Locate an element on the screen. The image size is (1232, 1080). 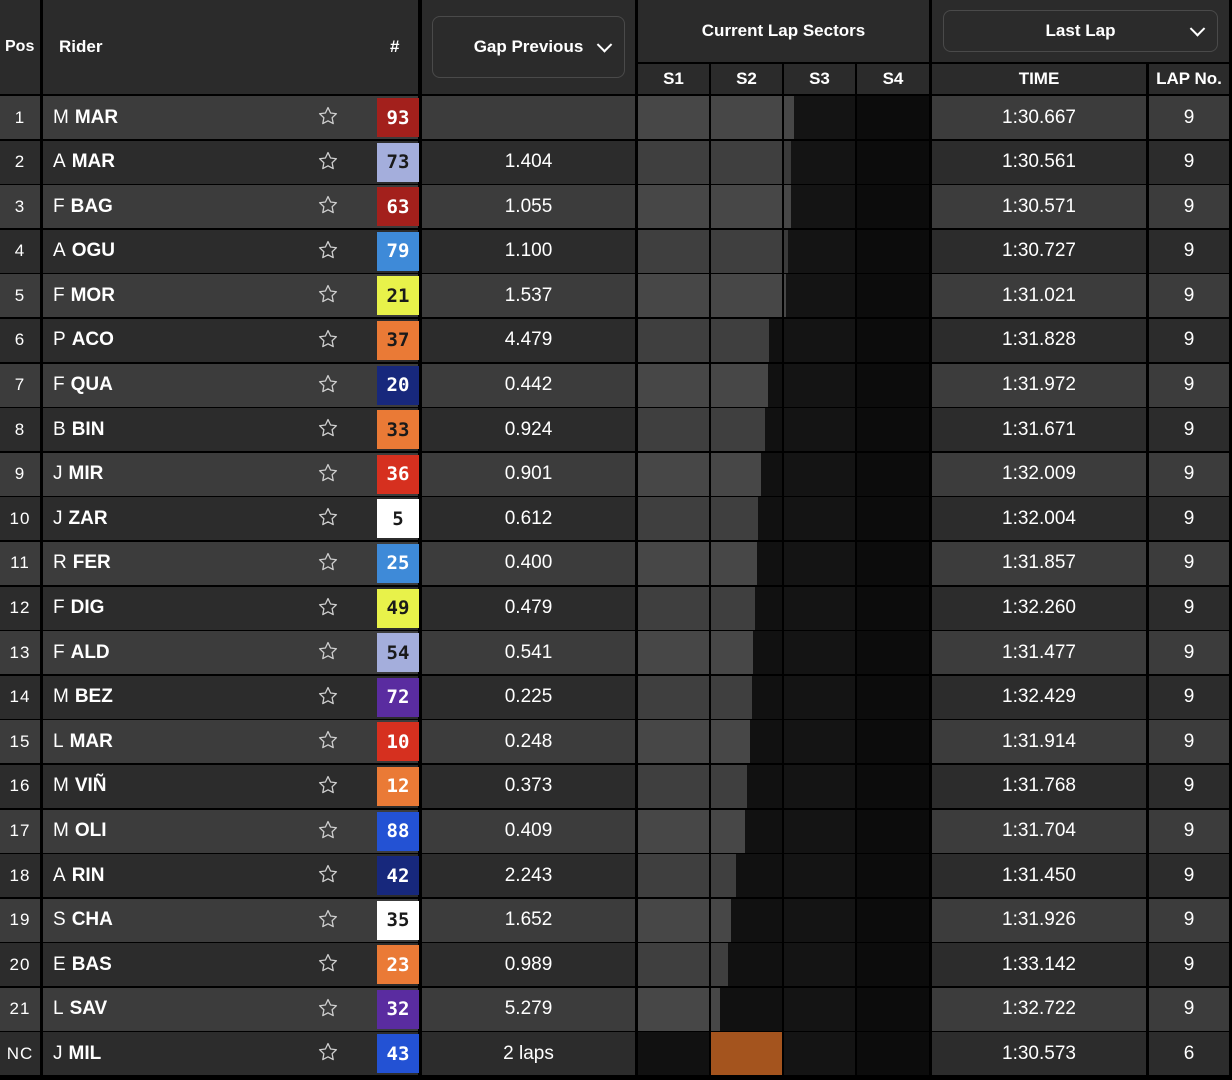
rider-first-initial: A is located at coordinates (59, 162).